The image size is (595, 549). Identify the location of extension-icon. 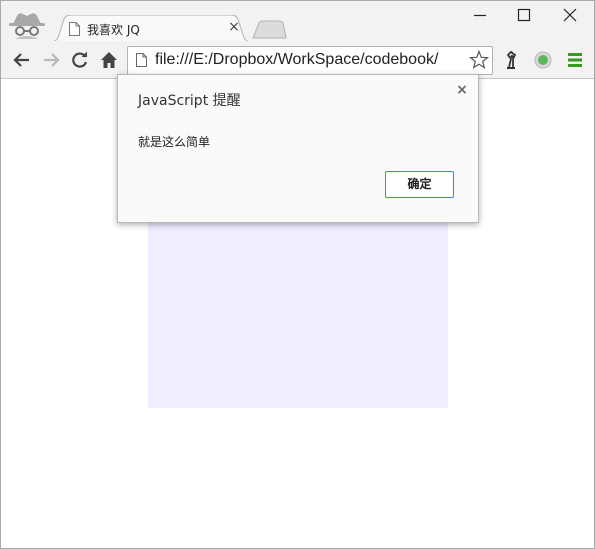
(511, 59).